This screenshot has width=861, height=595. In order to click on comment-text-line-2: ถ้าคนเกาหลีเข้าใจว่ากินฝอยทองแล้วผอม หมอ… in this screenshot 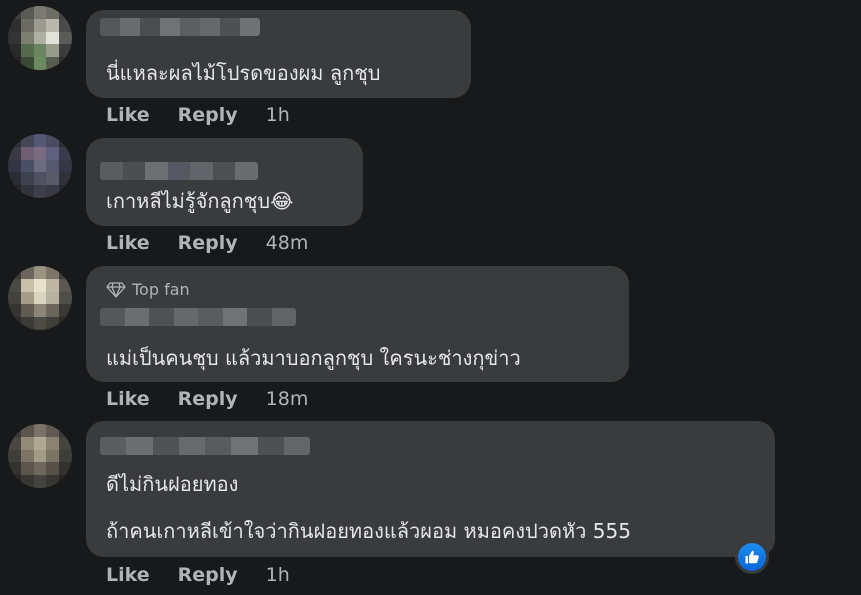, I will do `click(368, 531)`.